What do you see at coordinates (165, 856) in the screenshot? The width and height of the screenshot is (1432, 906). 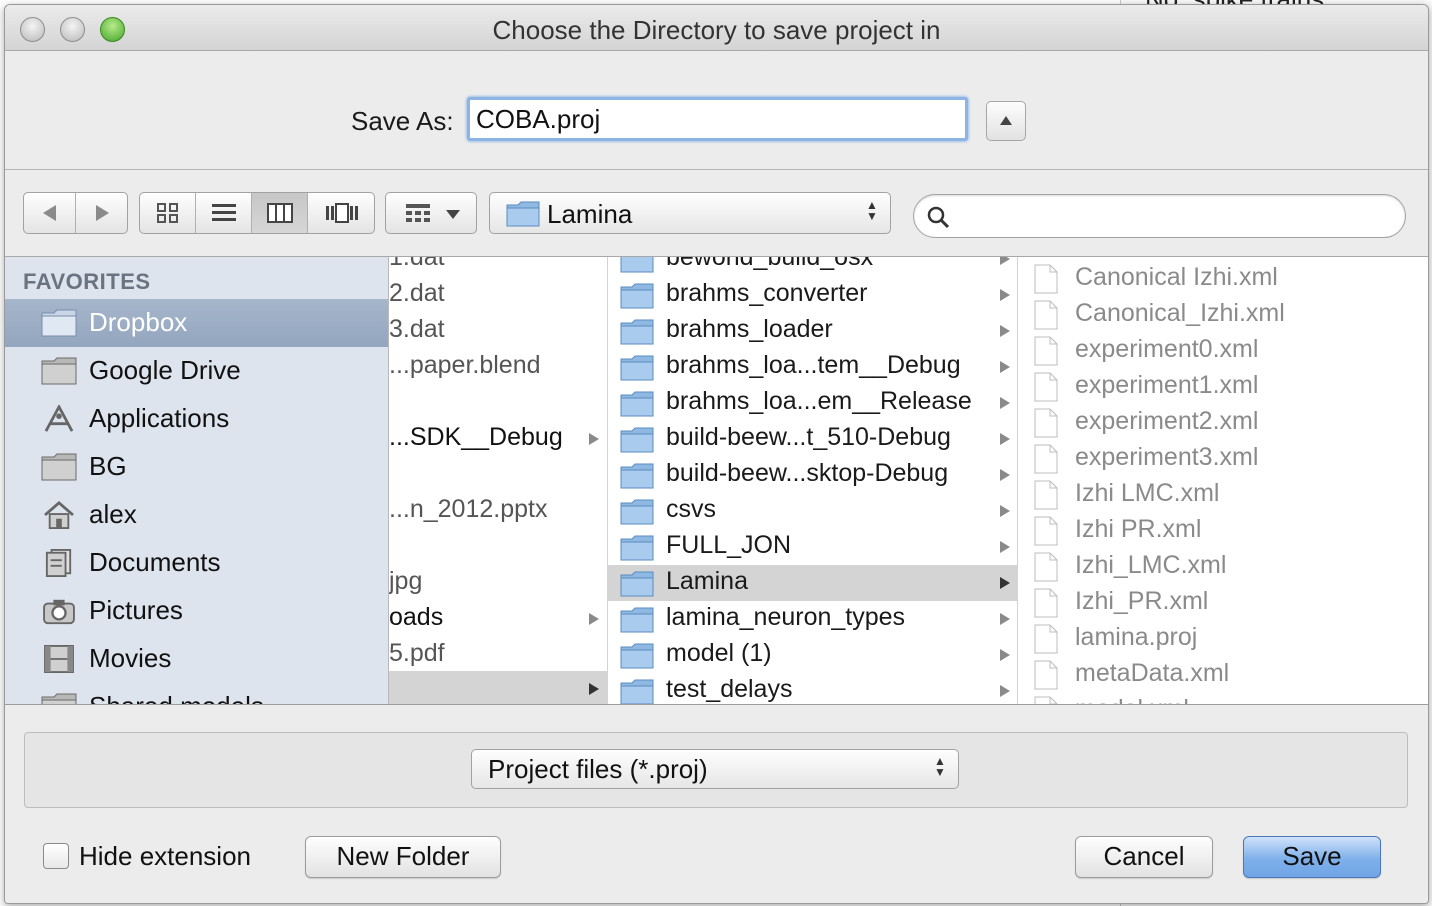 I see `hide-extension-label: Hide extension` at bounding box center [165, 856].